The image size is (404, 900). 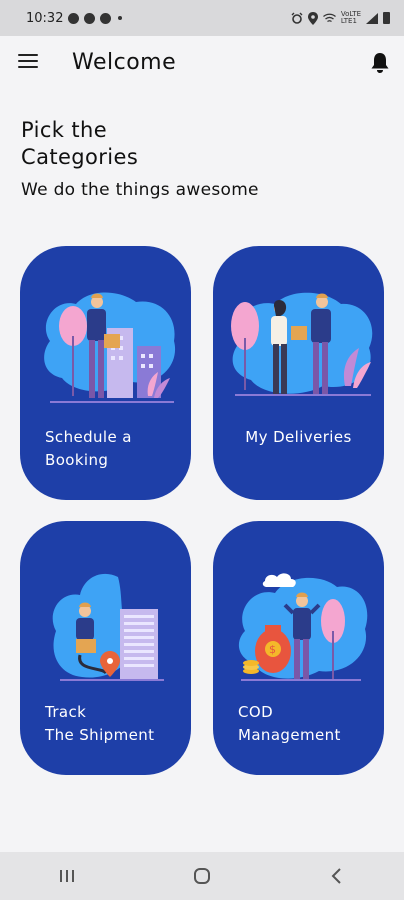 What do you see at coordinates (202, 64) in the screenshot?
I see `app-bar: Welcome` at bounding box center [202, 64].